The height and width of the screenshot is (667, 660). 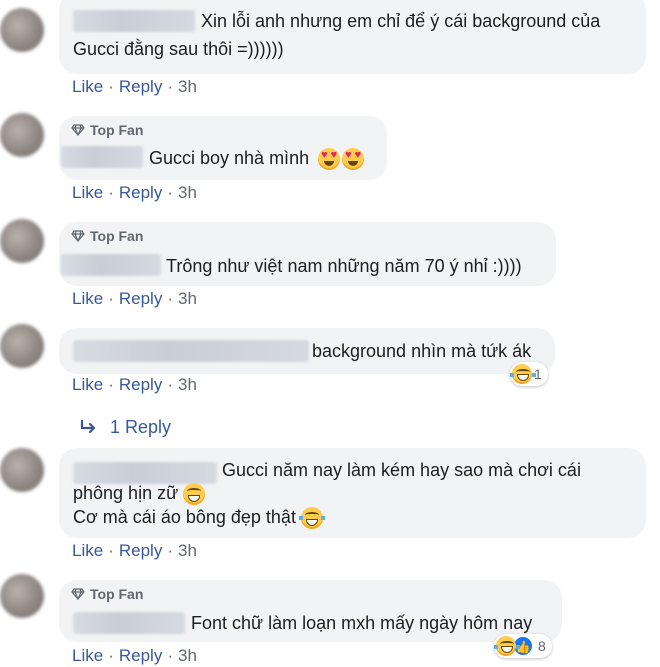 What do you see at coordinates (88, 427) in the screenshot?
I see `reply-arrow-icon` at bounding box center [88, 427].